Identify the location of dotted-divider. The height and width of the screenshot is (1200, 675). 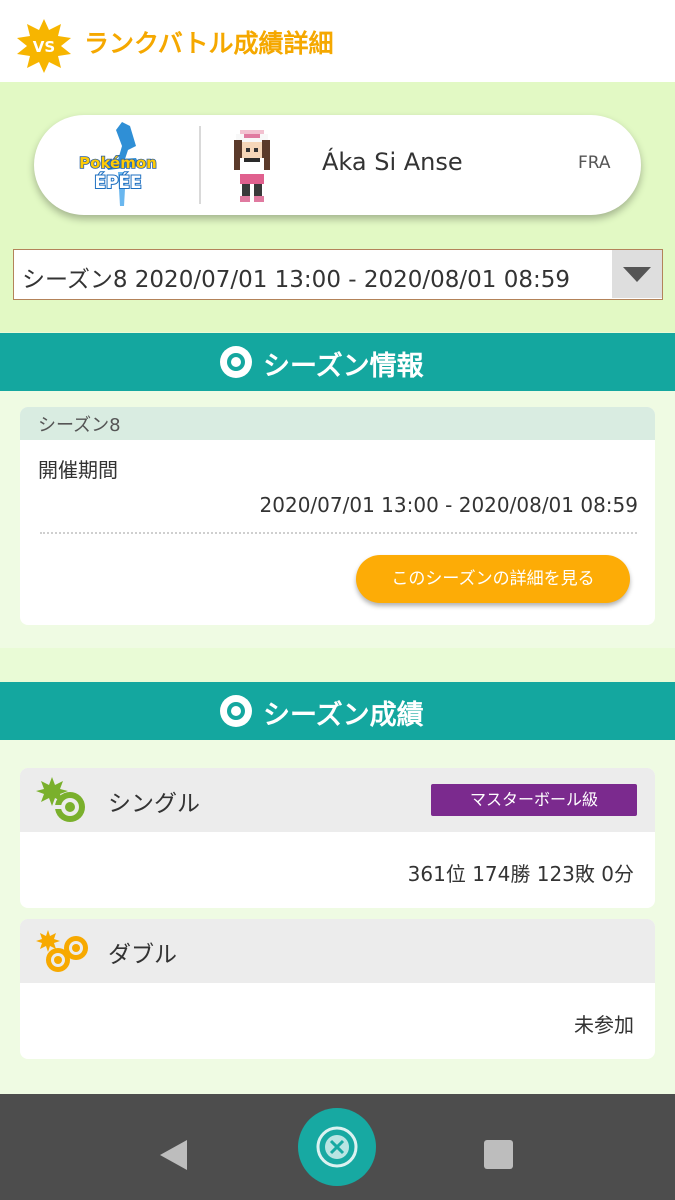
(338, 533).